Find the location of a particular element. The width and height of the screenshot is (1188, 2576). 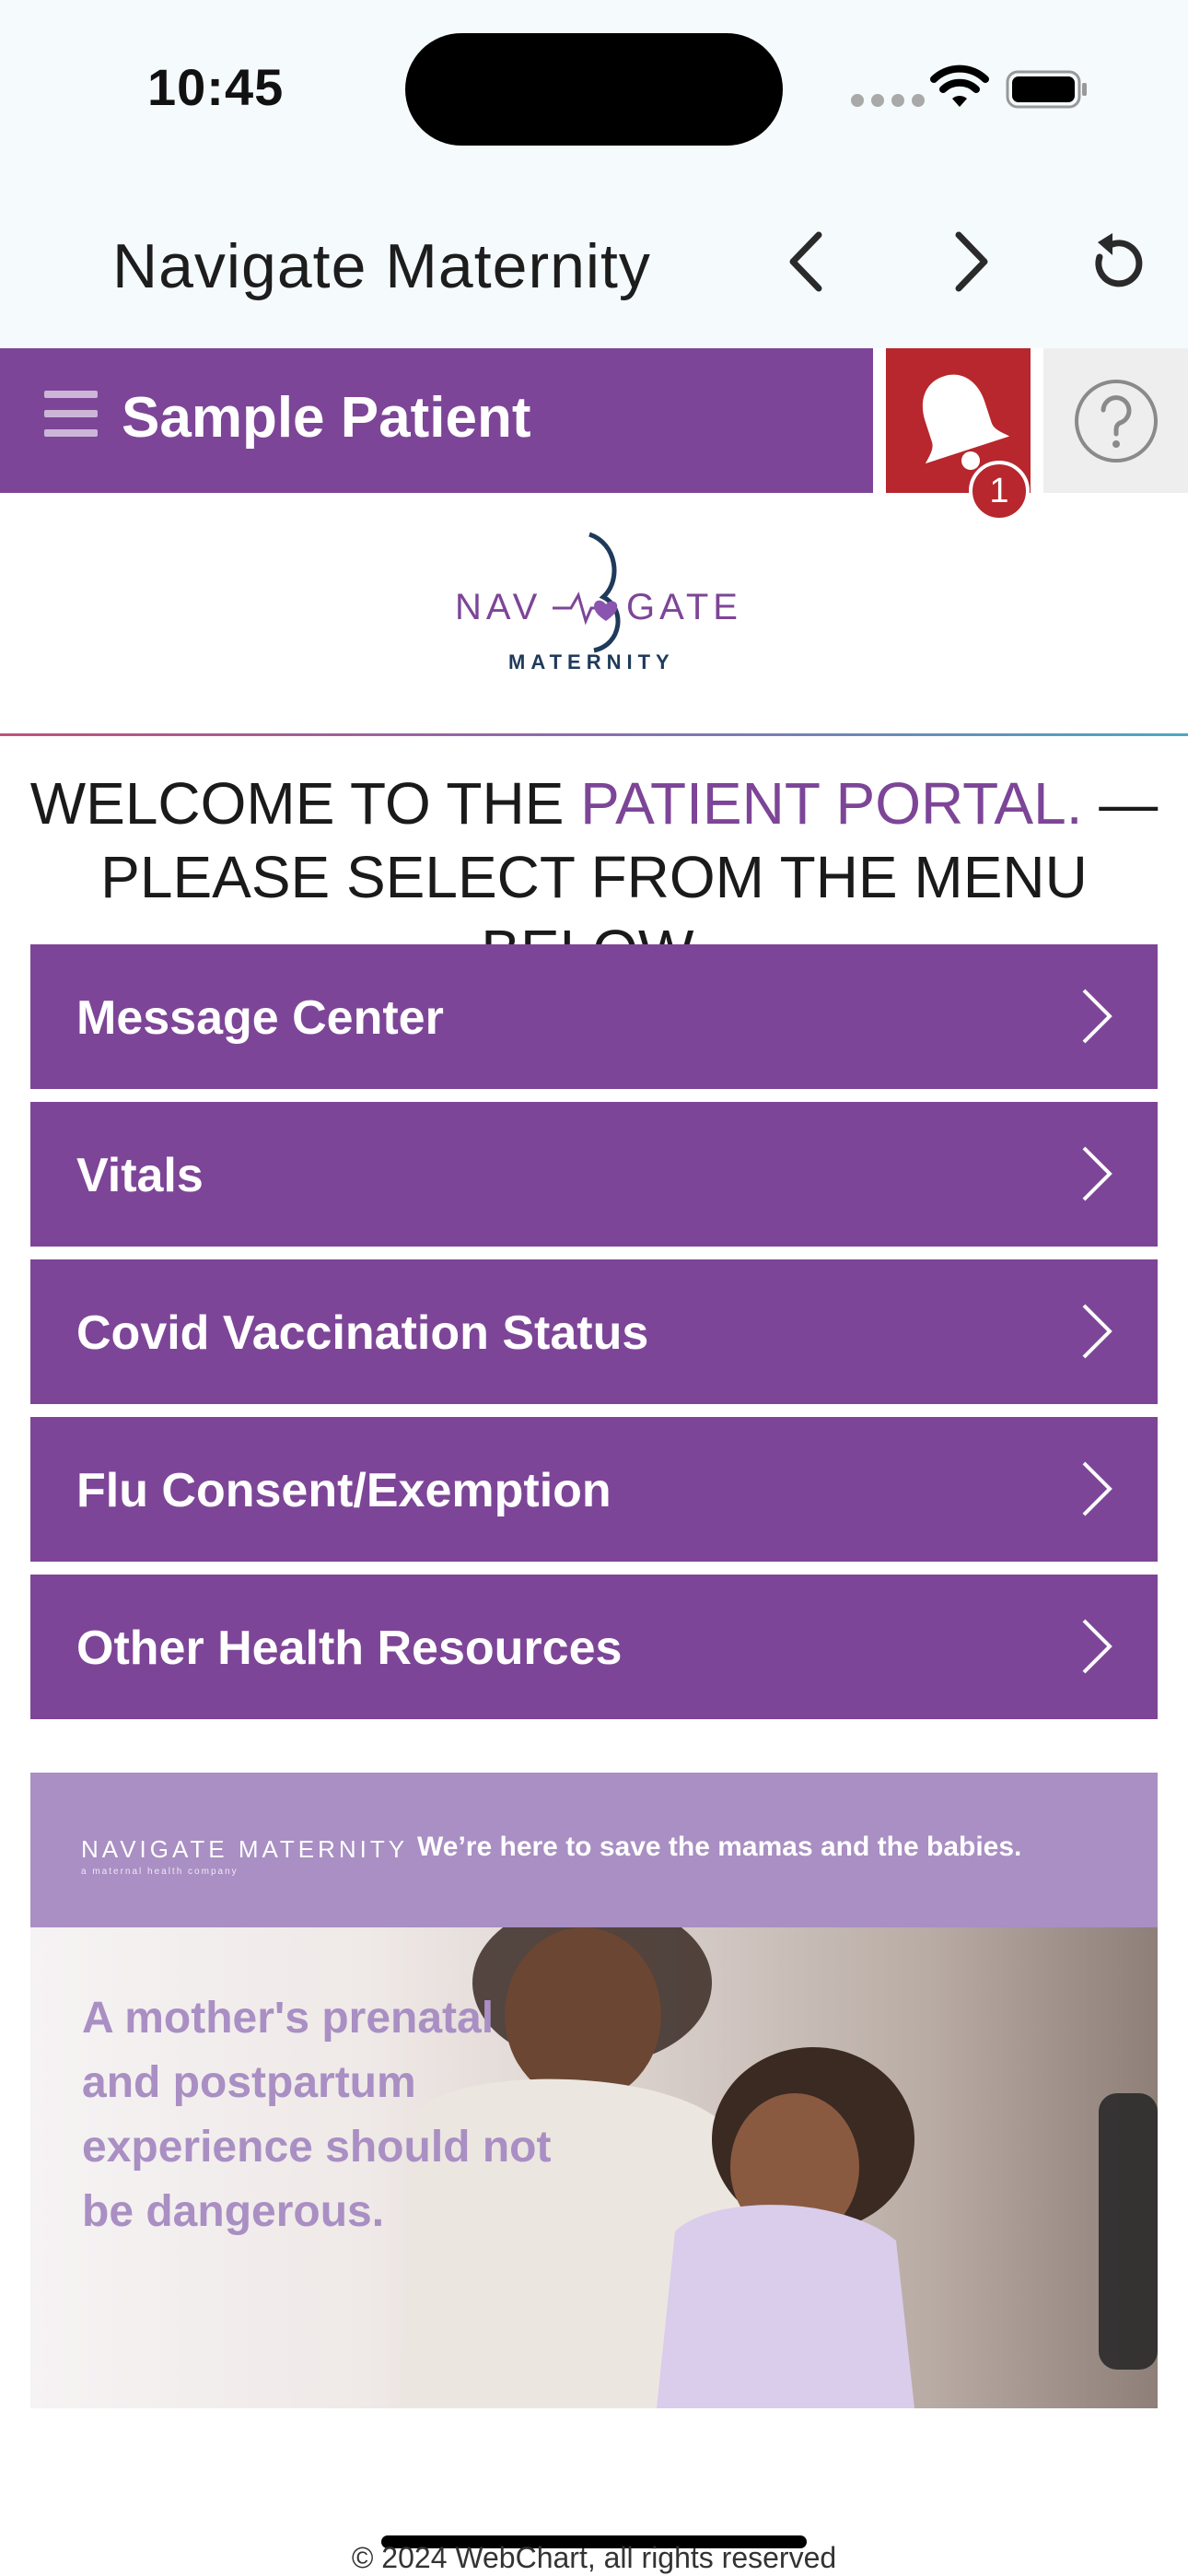

question-icon is located at coordinates (1116, 421).